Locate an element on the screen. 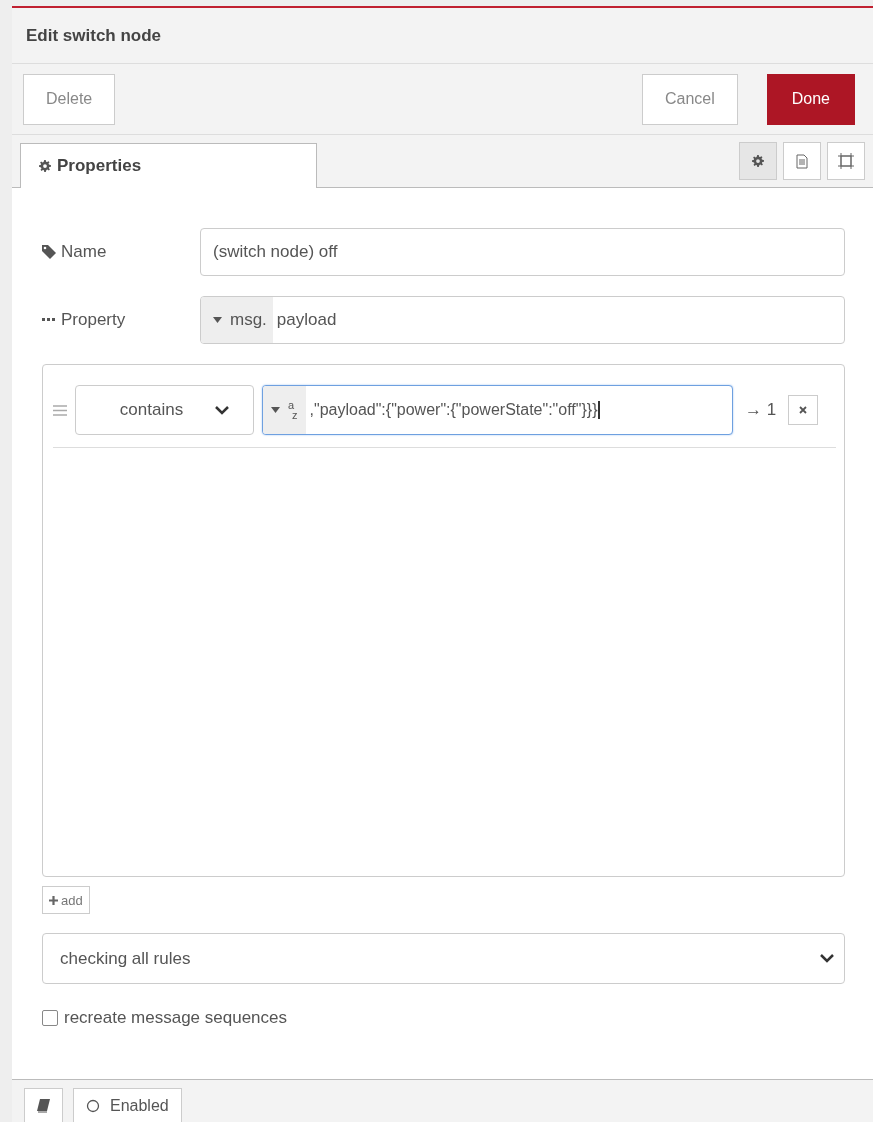 Image resolution: width=873 pixels, height=1122 pixels. drag-handle-icon is located at coordinates (60, 410).